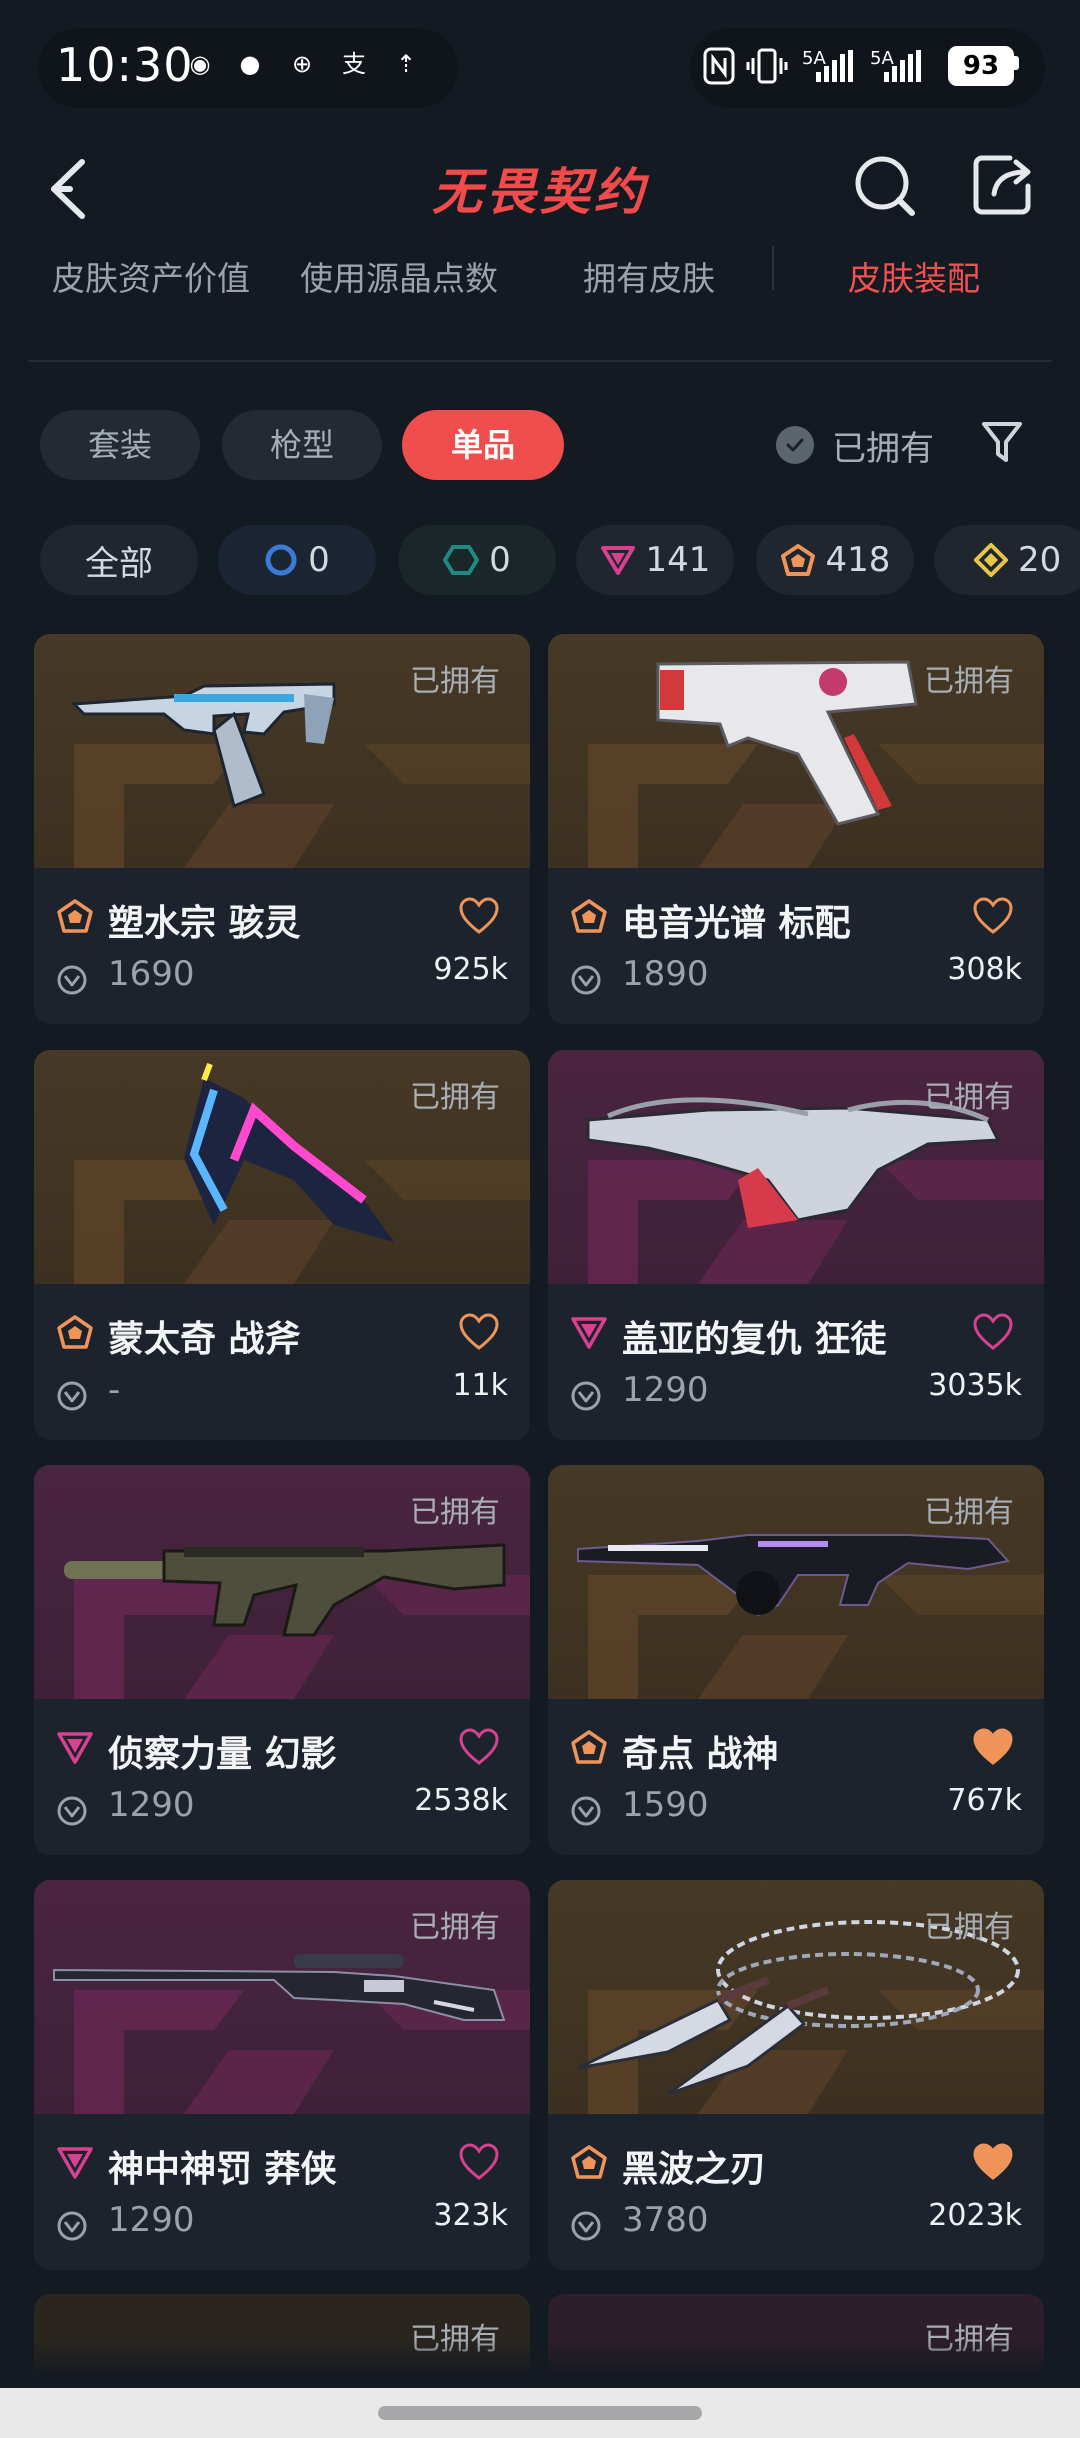  What do you see at coordinates (885, 185) in the screenshot?
I see `search-icon` at bounding box center [885, 185].